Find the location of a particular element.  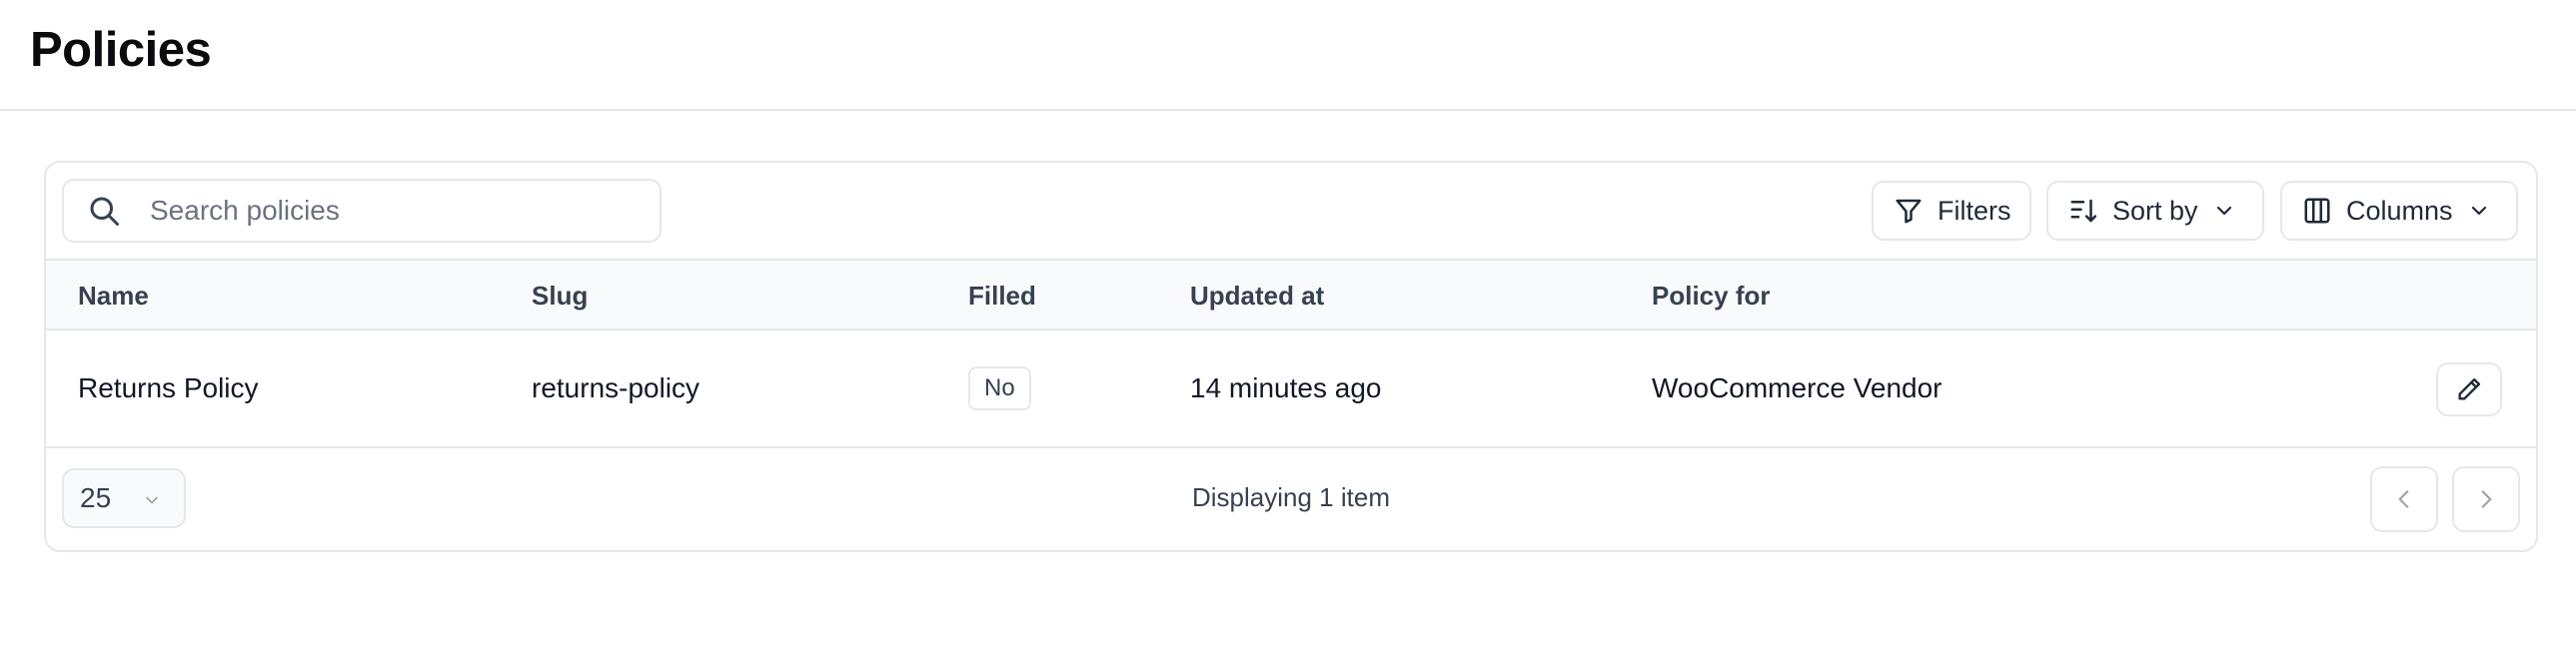

column-header-updated-at: Updated at is located at coordinates (1257, 296).